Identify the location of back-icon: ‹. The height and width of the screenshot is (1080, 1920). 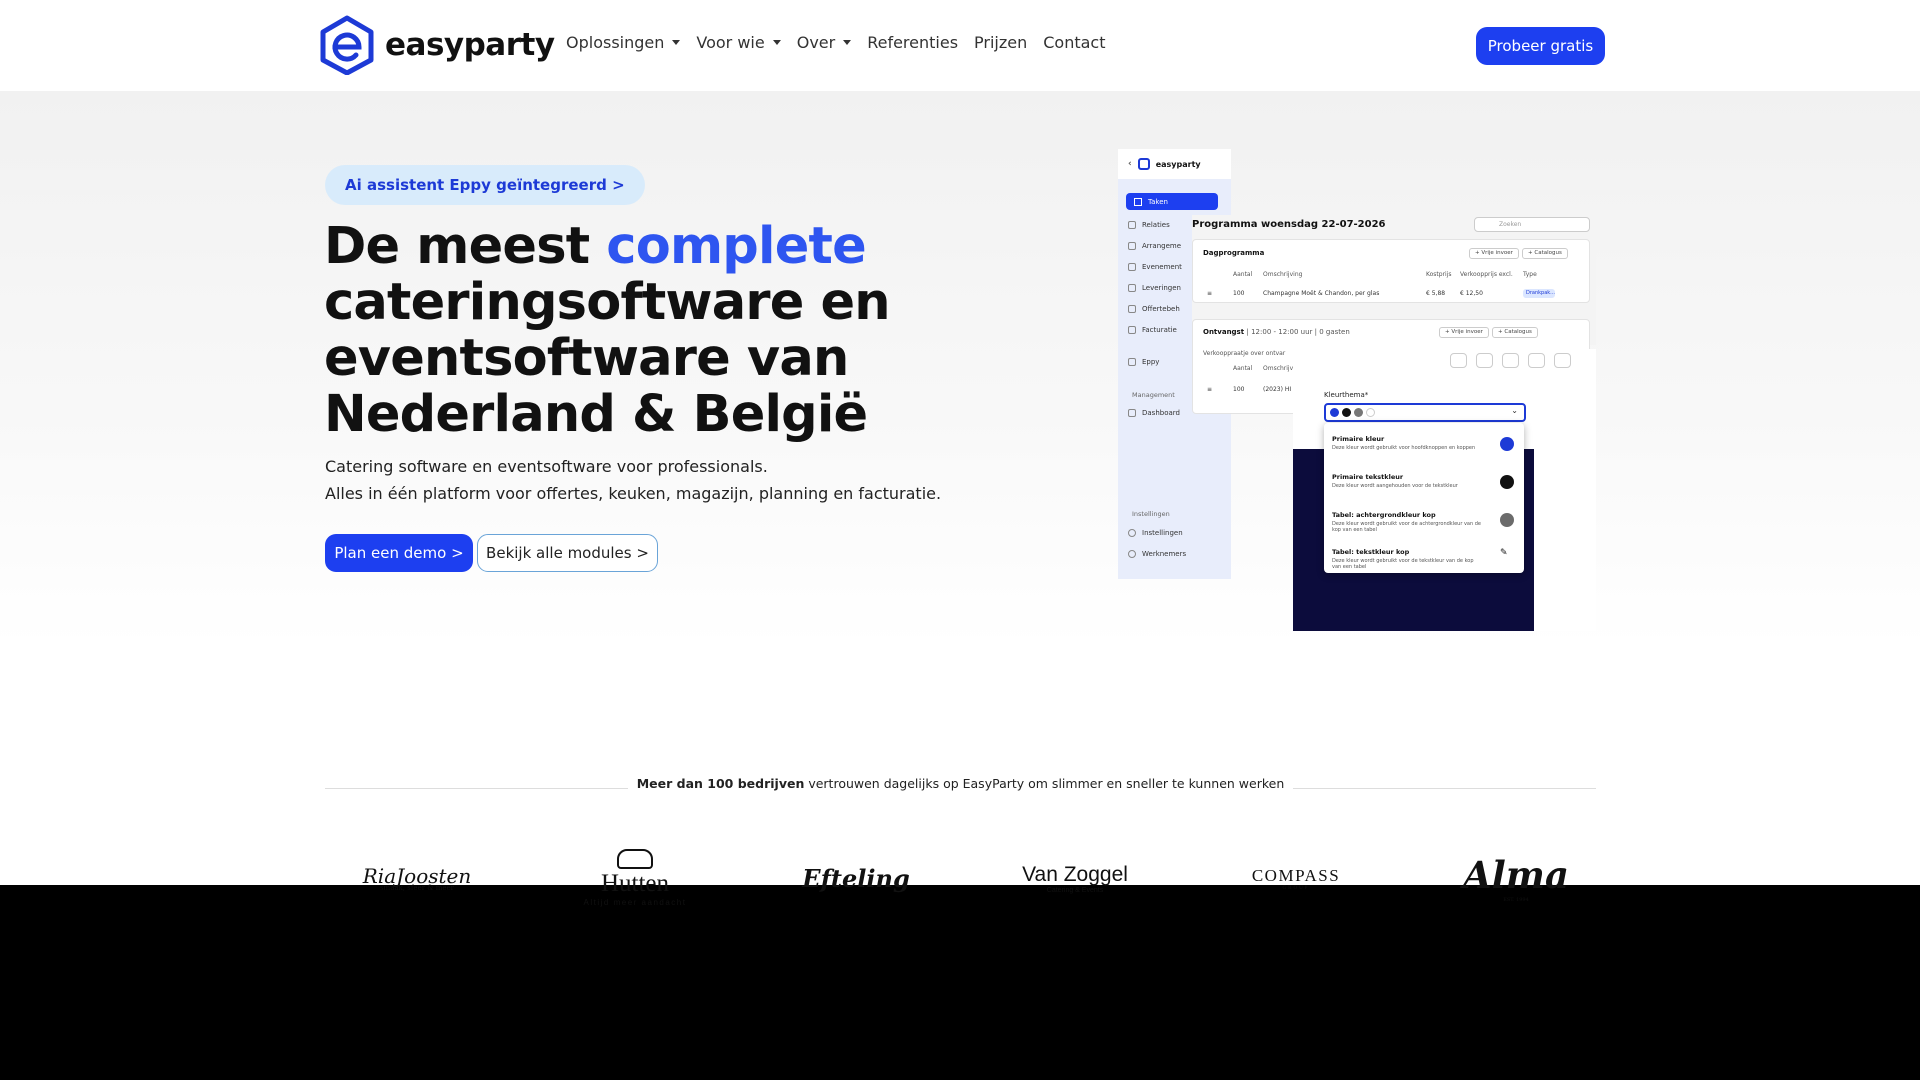
(1130, 164).